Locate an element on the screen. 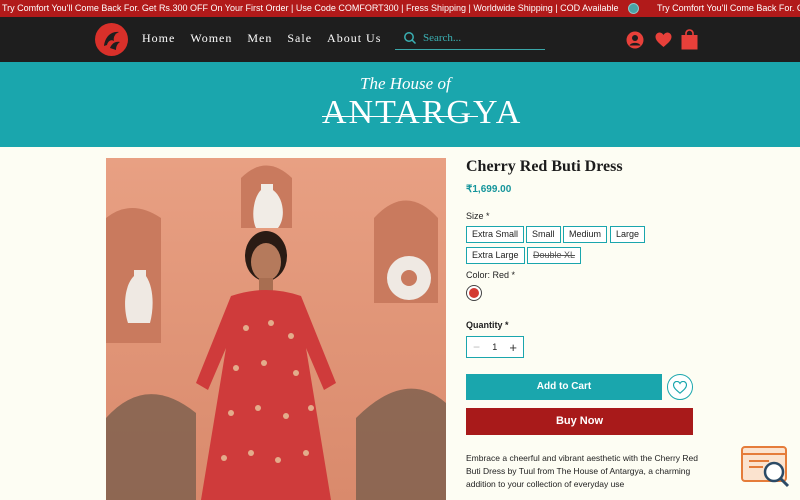  top-navigation: Home Women Men Sale About Us is located at coordinates (400, 39).